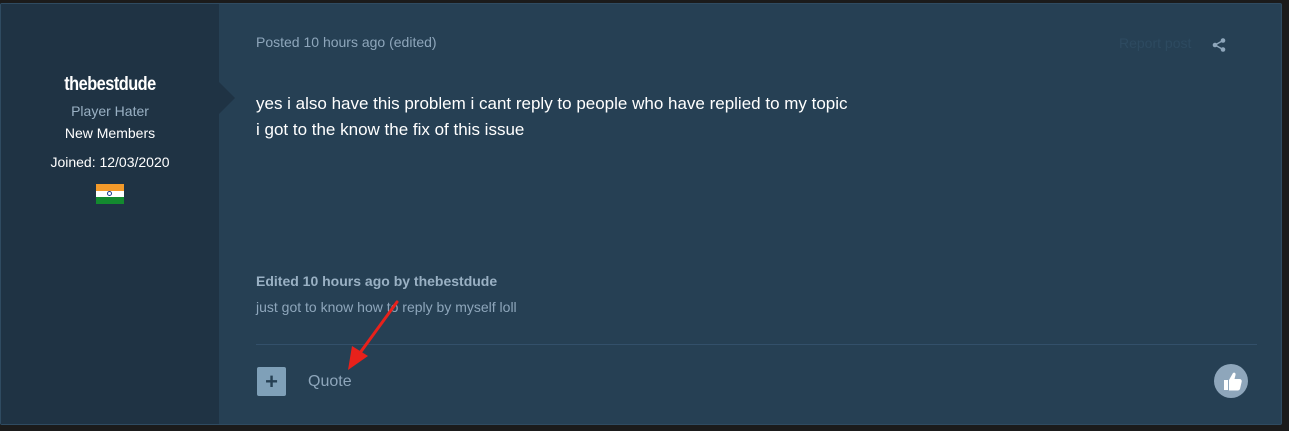  What do you see at coordinates (110, 111) in the screenshot?
I see `author-rank: Player Hater` at bounding box center [110, 111].